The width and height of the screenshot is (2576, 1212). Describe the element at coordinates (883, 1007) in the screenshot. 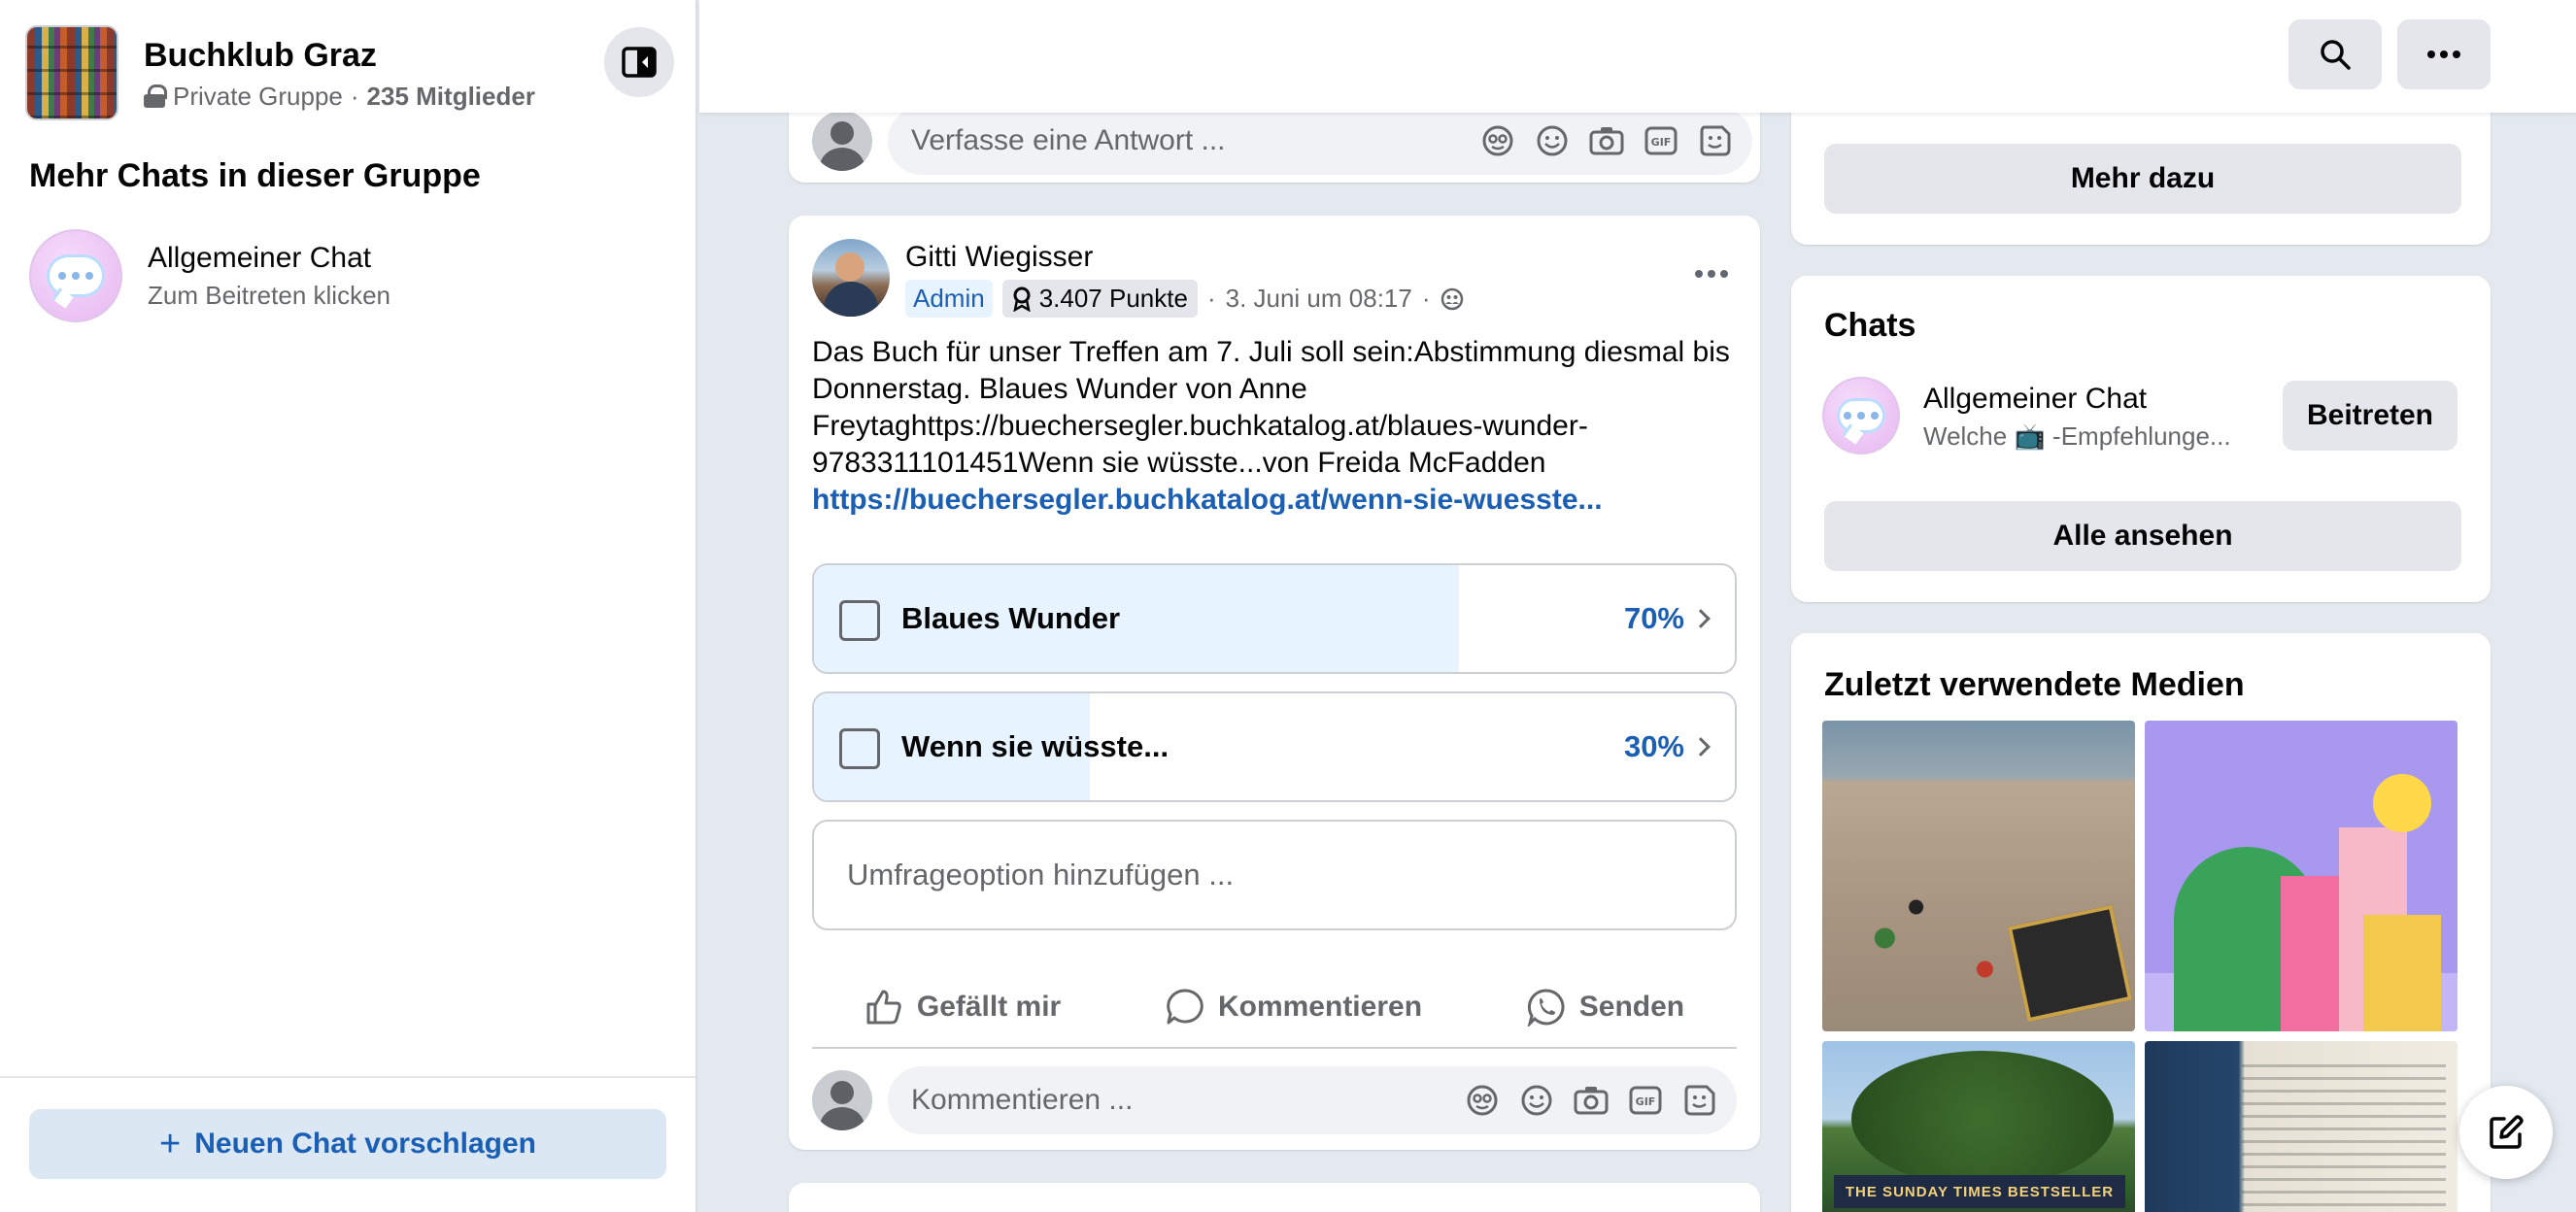

I see `thumbs-up-icon` at that location.